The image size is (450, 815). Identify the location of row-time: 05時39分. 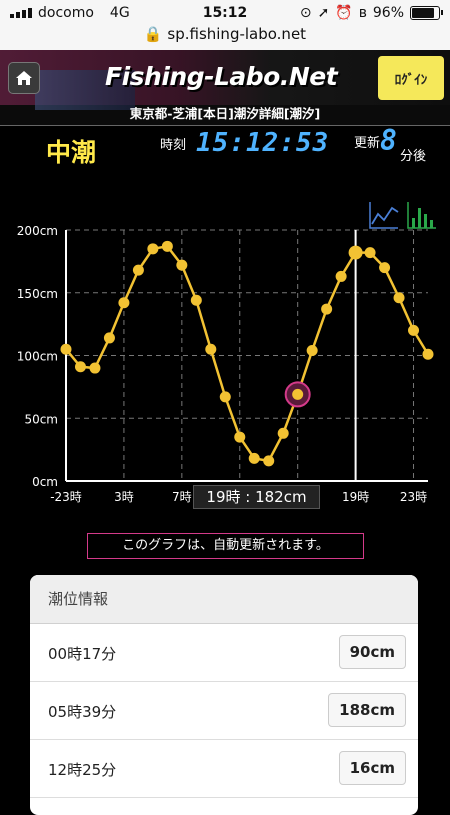
(82, 712).